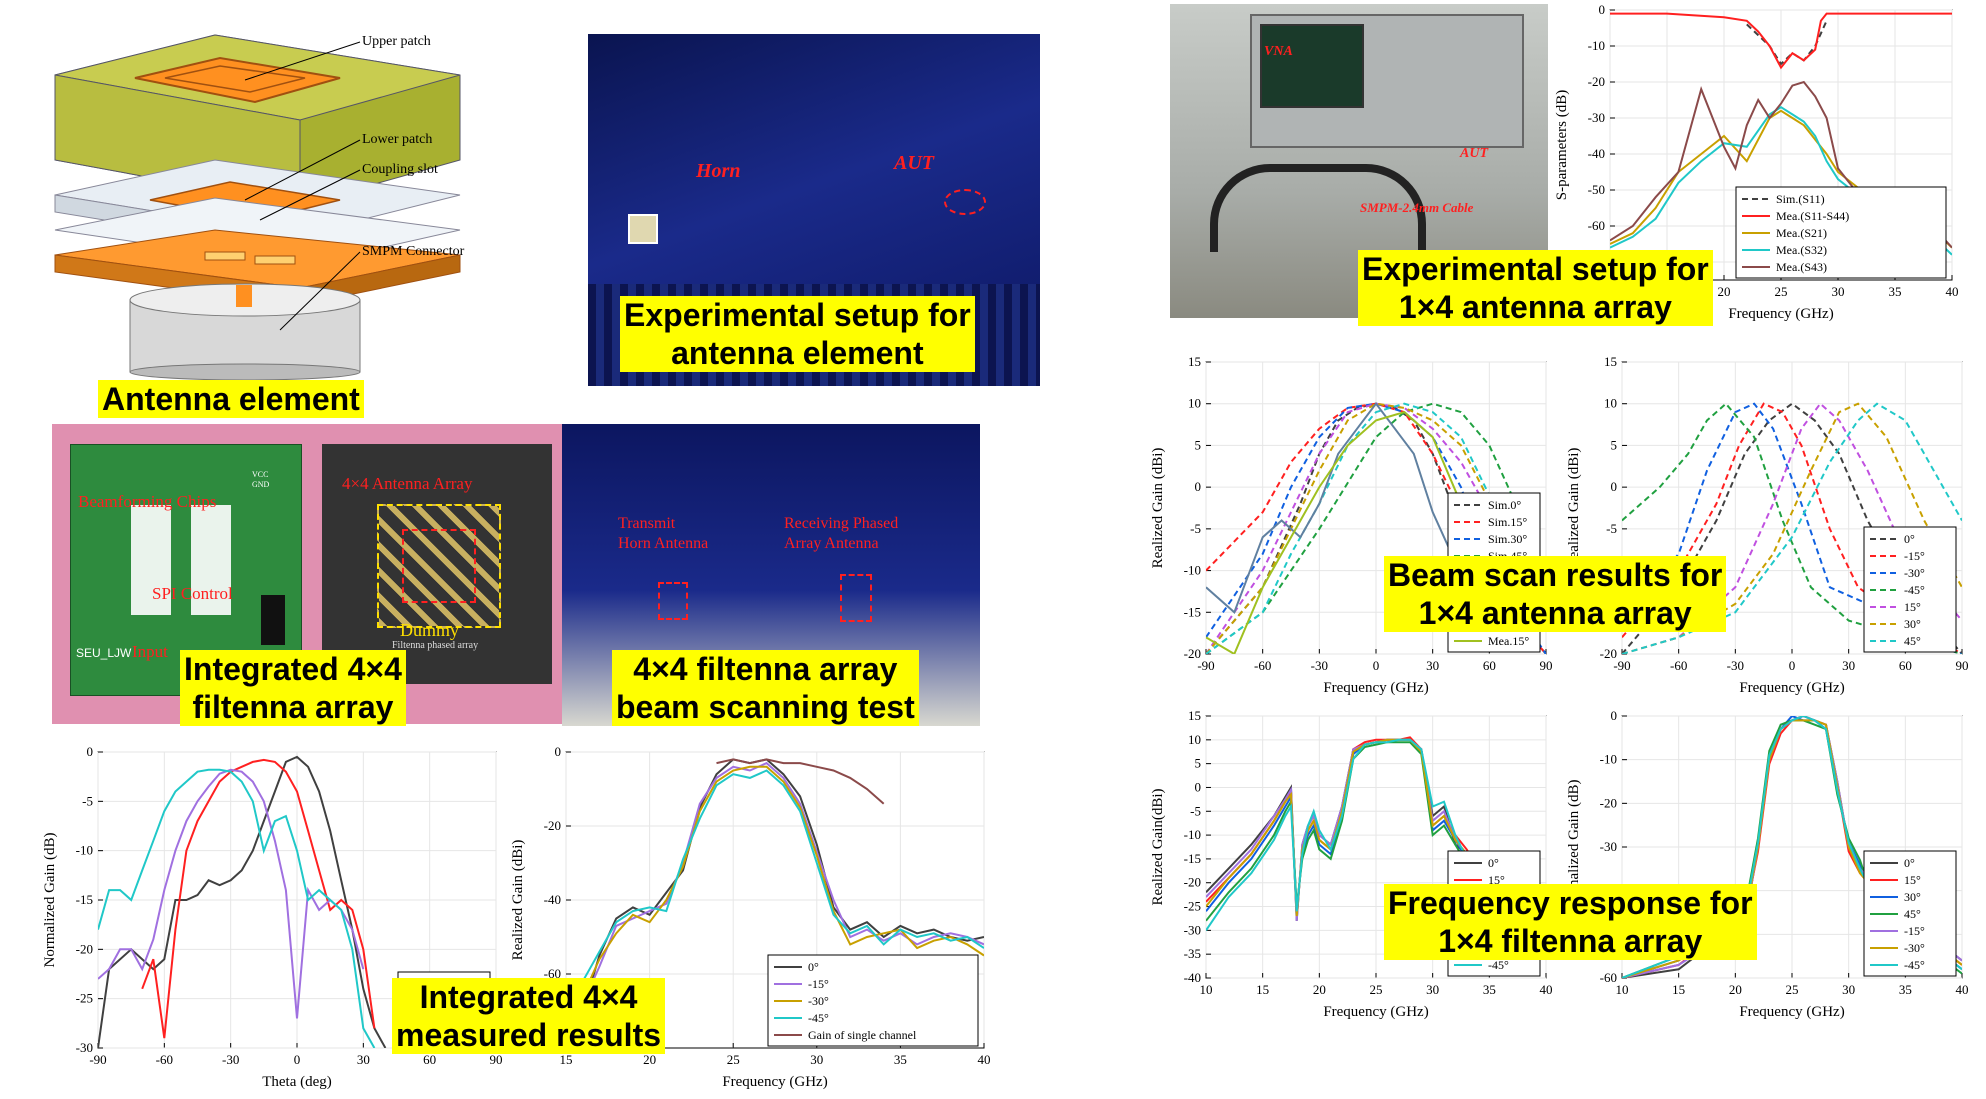  I want to click on spi-connector, so click(273, 620).